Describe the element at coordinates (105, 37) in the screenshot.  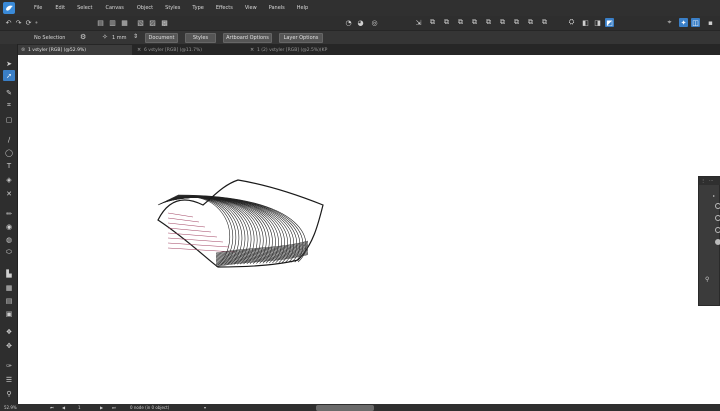
I see `stroke-icon: ✧` at that location.